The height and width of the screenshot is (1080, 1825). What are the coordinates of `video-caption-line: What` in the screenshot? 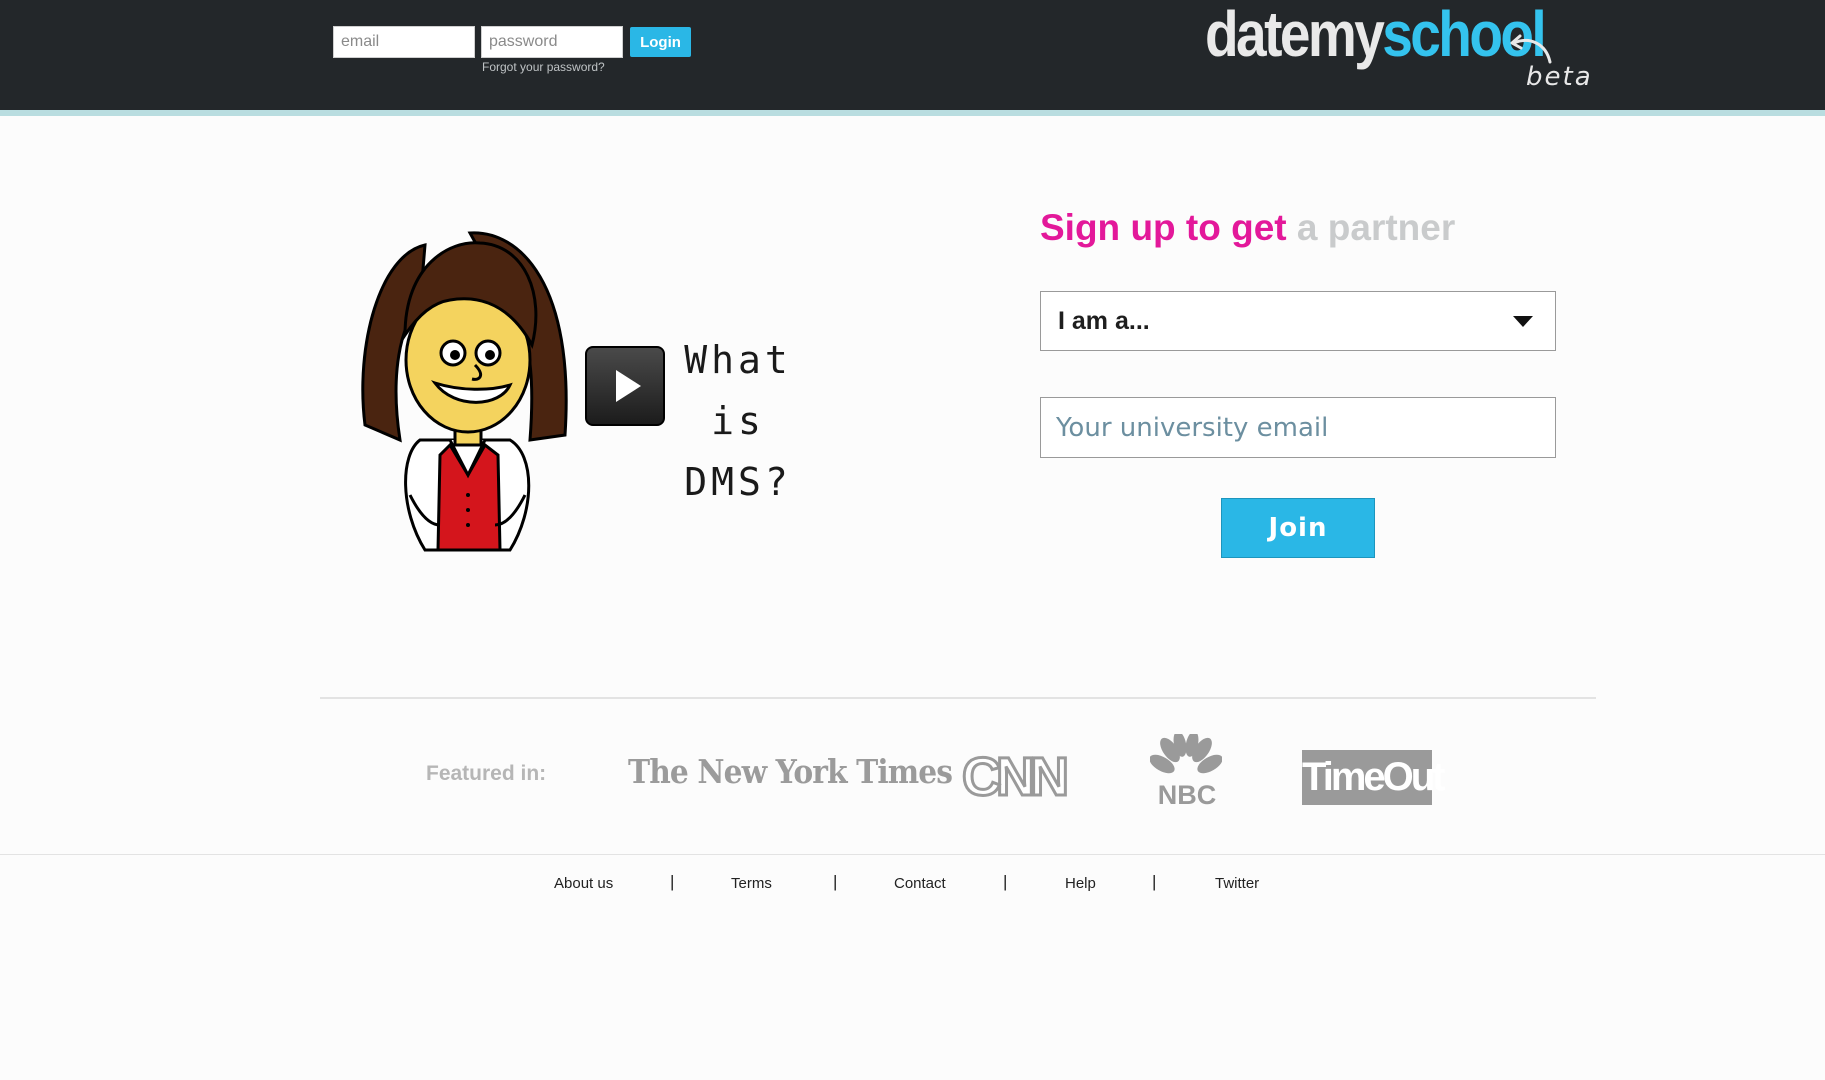 It's located at (738, 360).